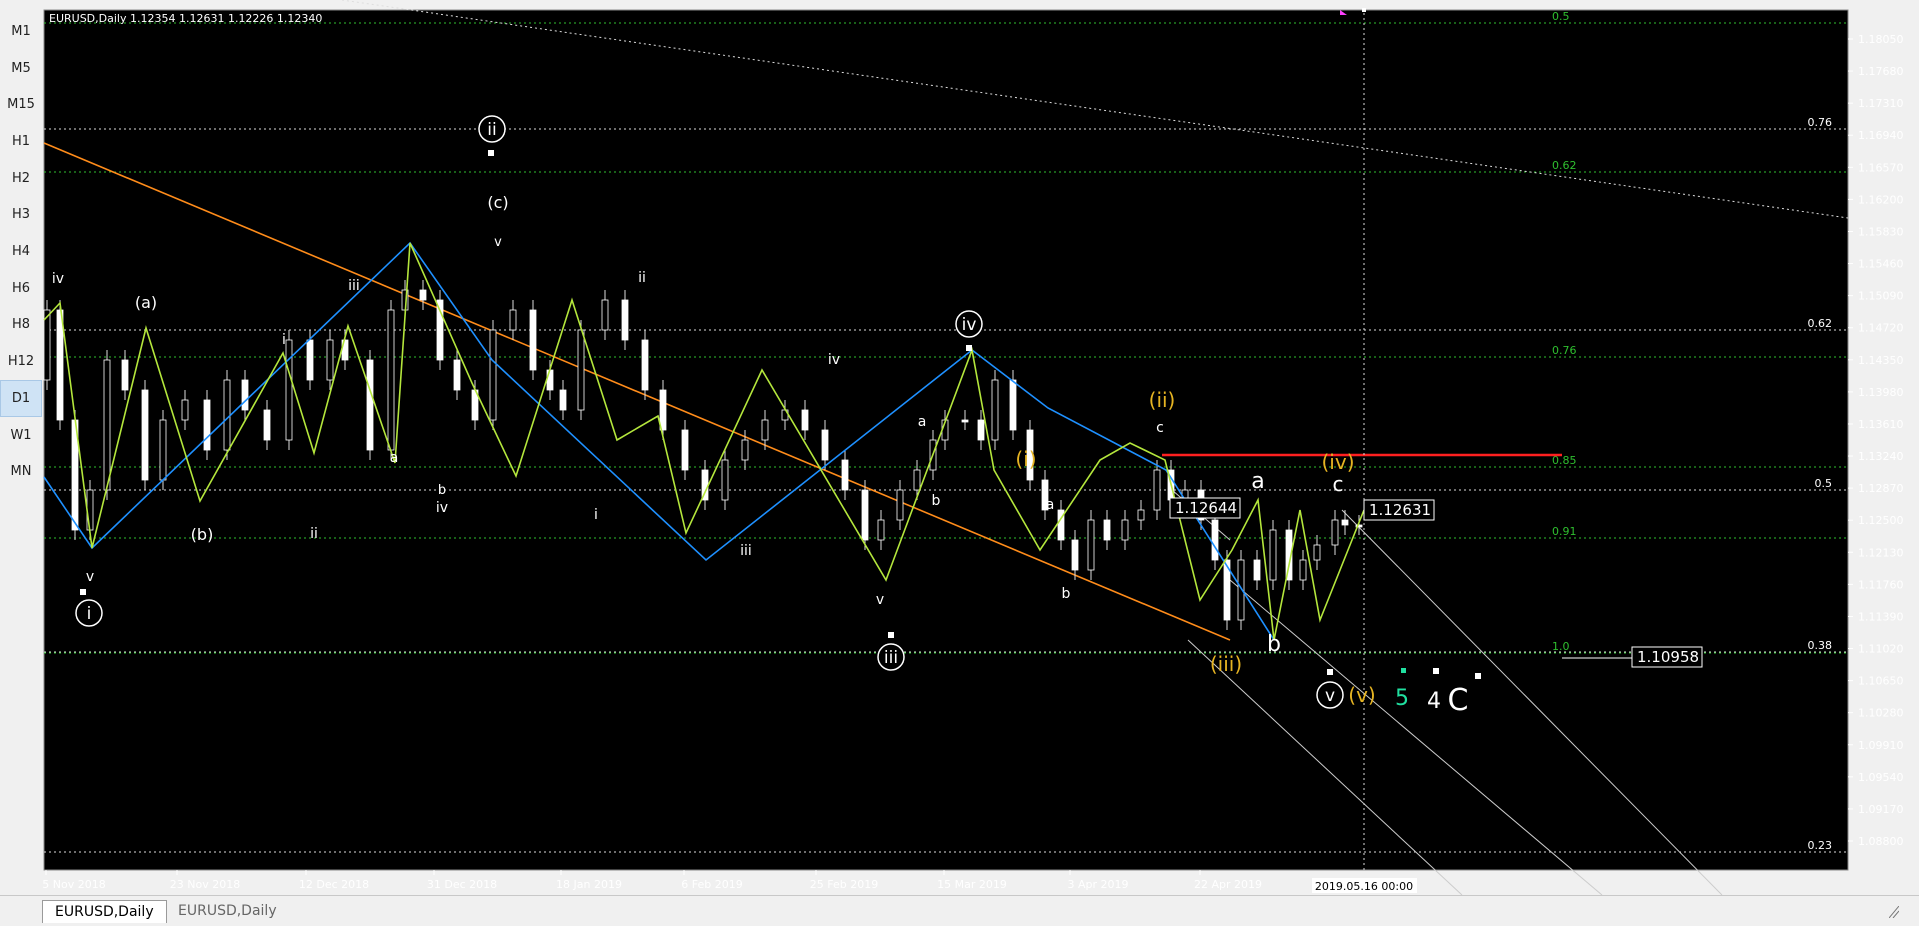 The image size is (1919, 926). What do you see at coordinates (491, 130) in the screenshot?
I see `wave-label-ii: ii` at bounding box center [491, 130].